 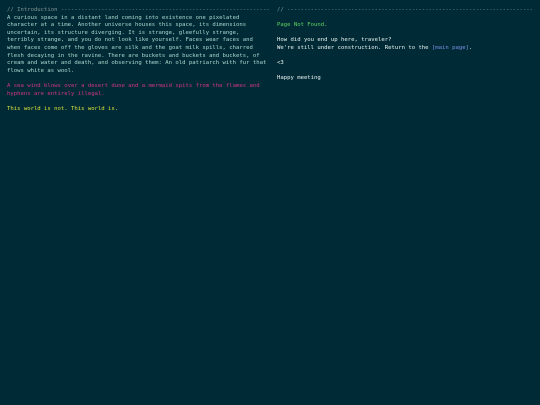 I want to click on heart-text: <3, so click(x=280, y=63).